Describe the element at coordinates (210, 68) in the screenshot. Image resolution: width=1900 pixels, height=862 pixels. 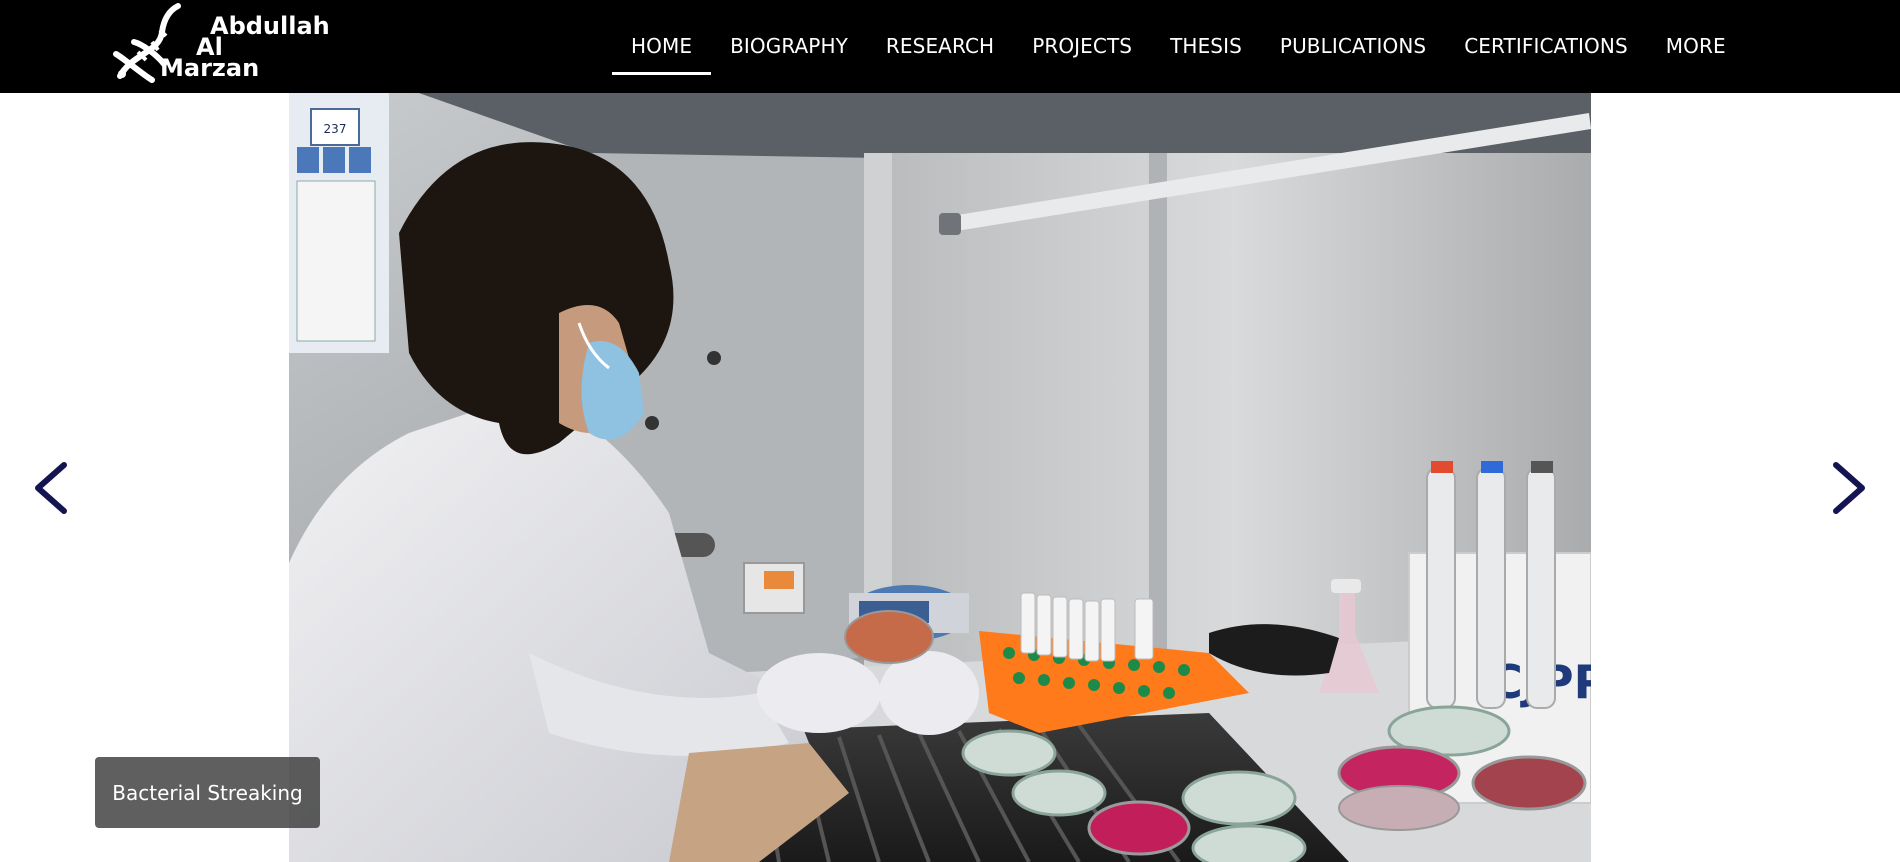
I see `site-name-line-3: Marzan` at that location.